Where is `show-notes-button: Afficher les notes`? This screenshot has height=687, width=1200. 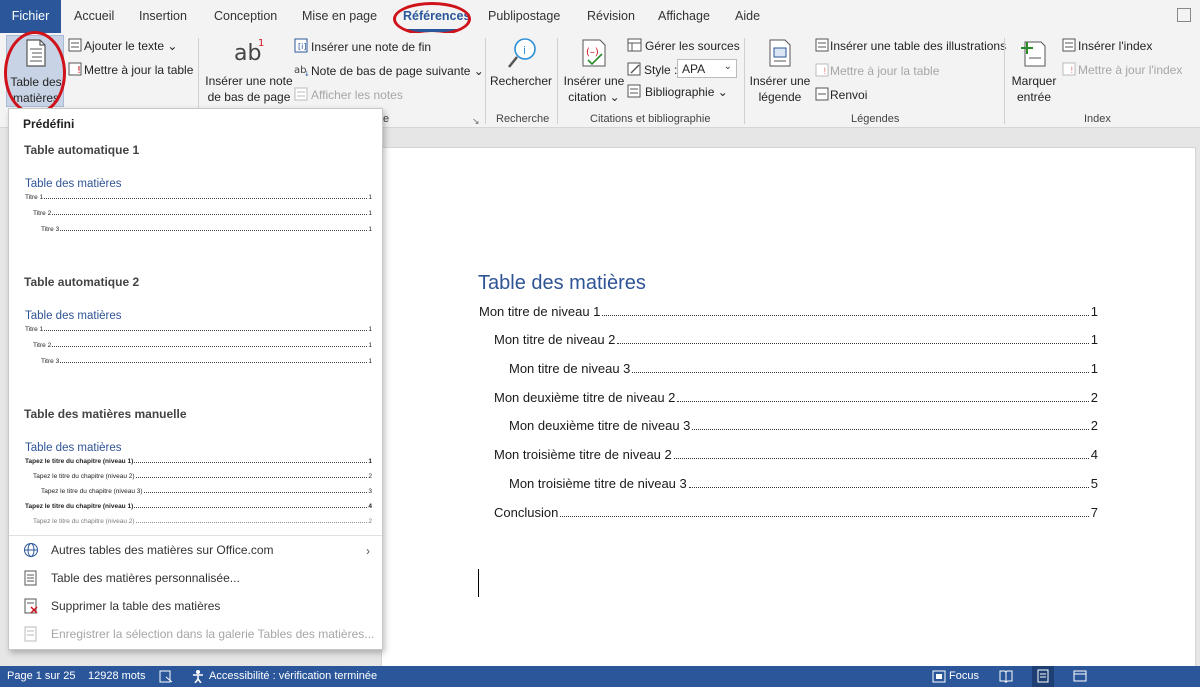
show-notes-button: Afficher les notes is located at coordinates (357, 95).